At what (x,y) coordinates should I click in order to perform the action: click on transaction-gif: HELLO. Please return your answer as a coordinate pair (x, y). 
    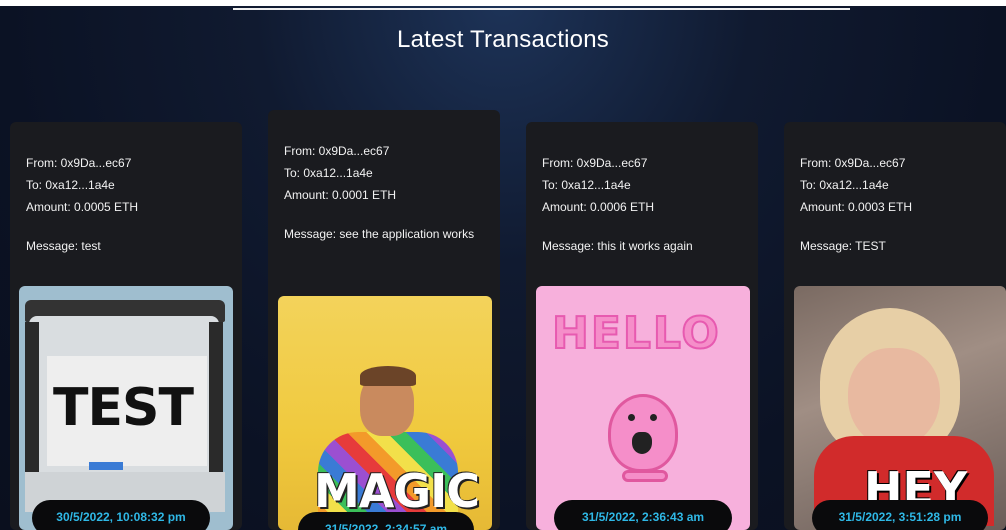
    Looking at the image, I should click on (643, 408).